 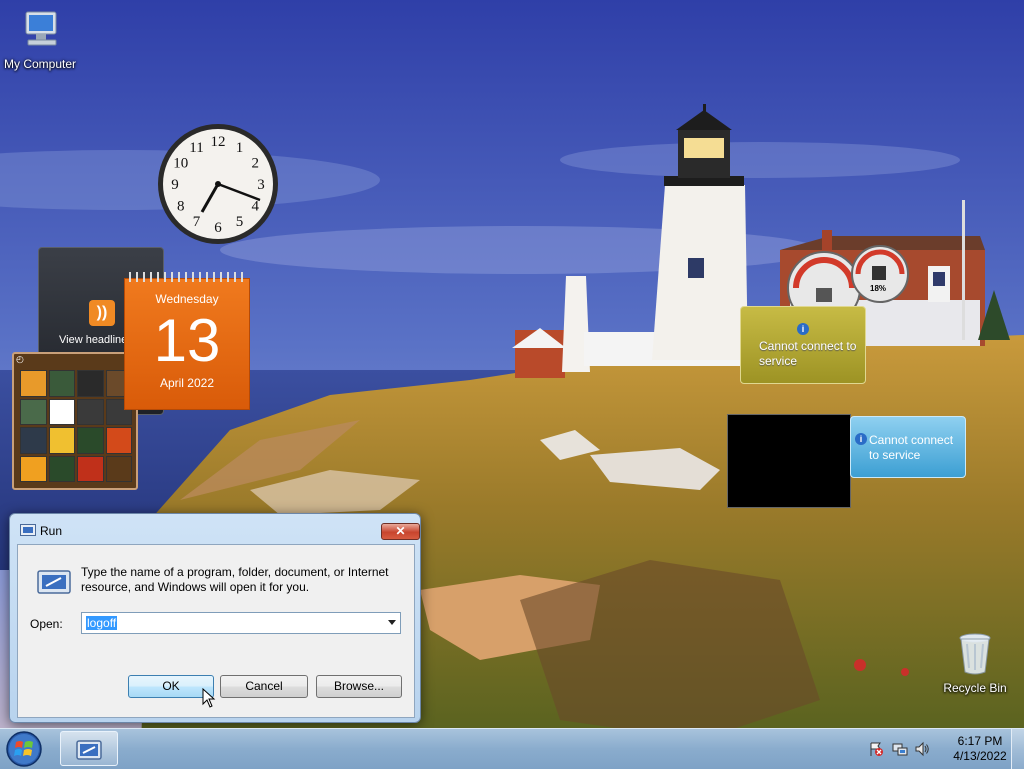 What do you see at coordinates (789, 461) in the screenshot?
I see `slideshow-gadget` at bounding box center [789, 461].